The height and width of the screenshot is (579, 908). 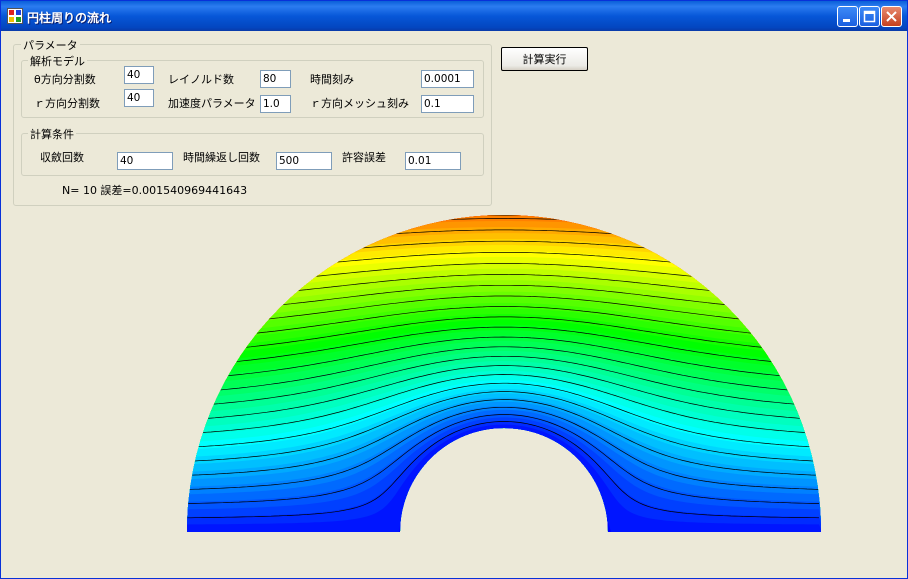 What do you see at coordinates (155, 190) in the screenshot?
I see `status-text: N= 10 誤差=0.001540969441643` at bounding box center [155, 190].